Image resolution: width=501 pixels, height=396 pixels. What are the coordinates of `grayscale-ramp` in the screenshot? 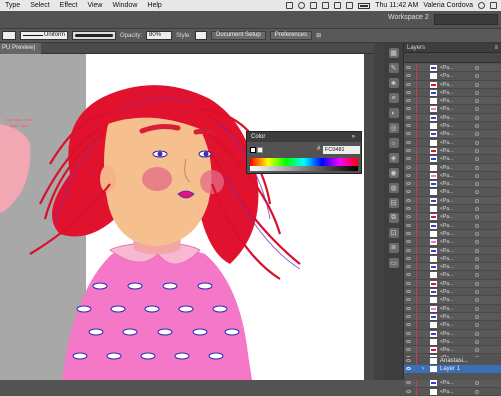 It's located at (304, 168).